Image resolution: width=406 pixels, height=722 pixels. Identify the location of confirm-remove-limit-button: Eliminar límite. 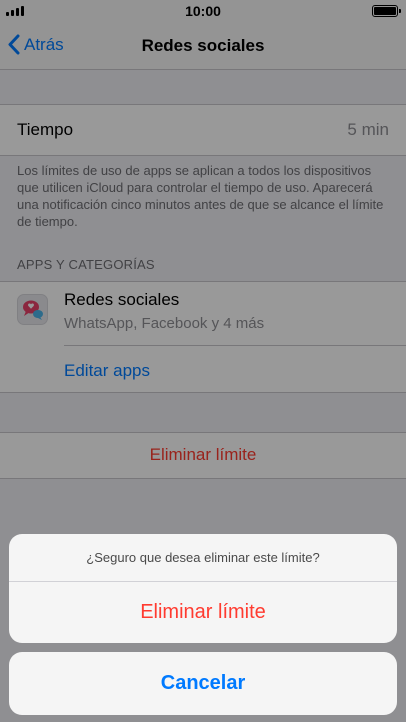
(203, 612).